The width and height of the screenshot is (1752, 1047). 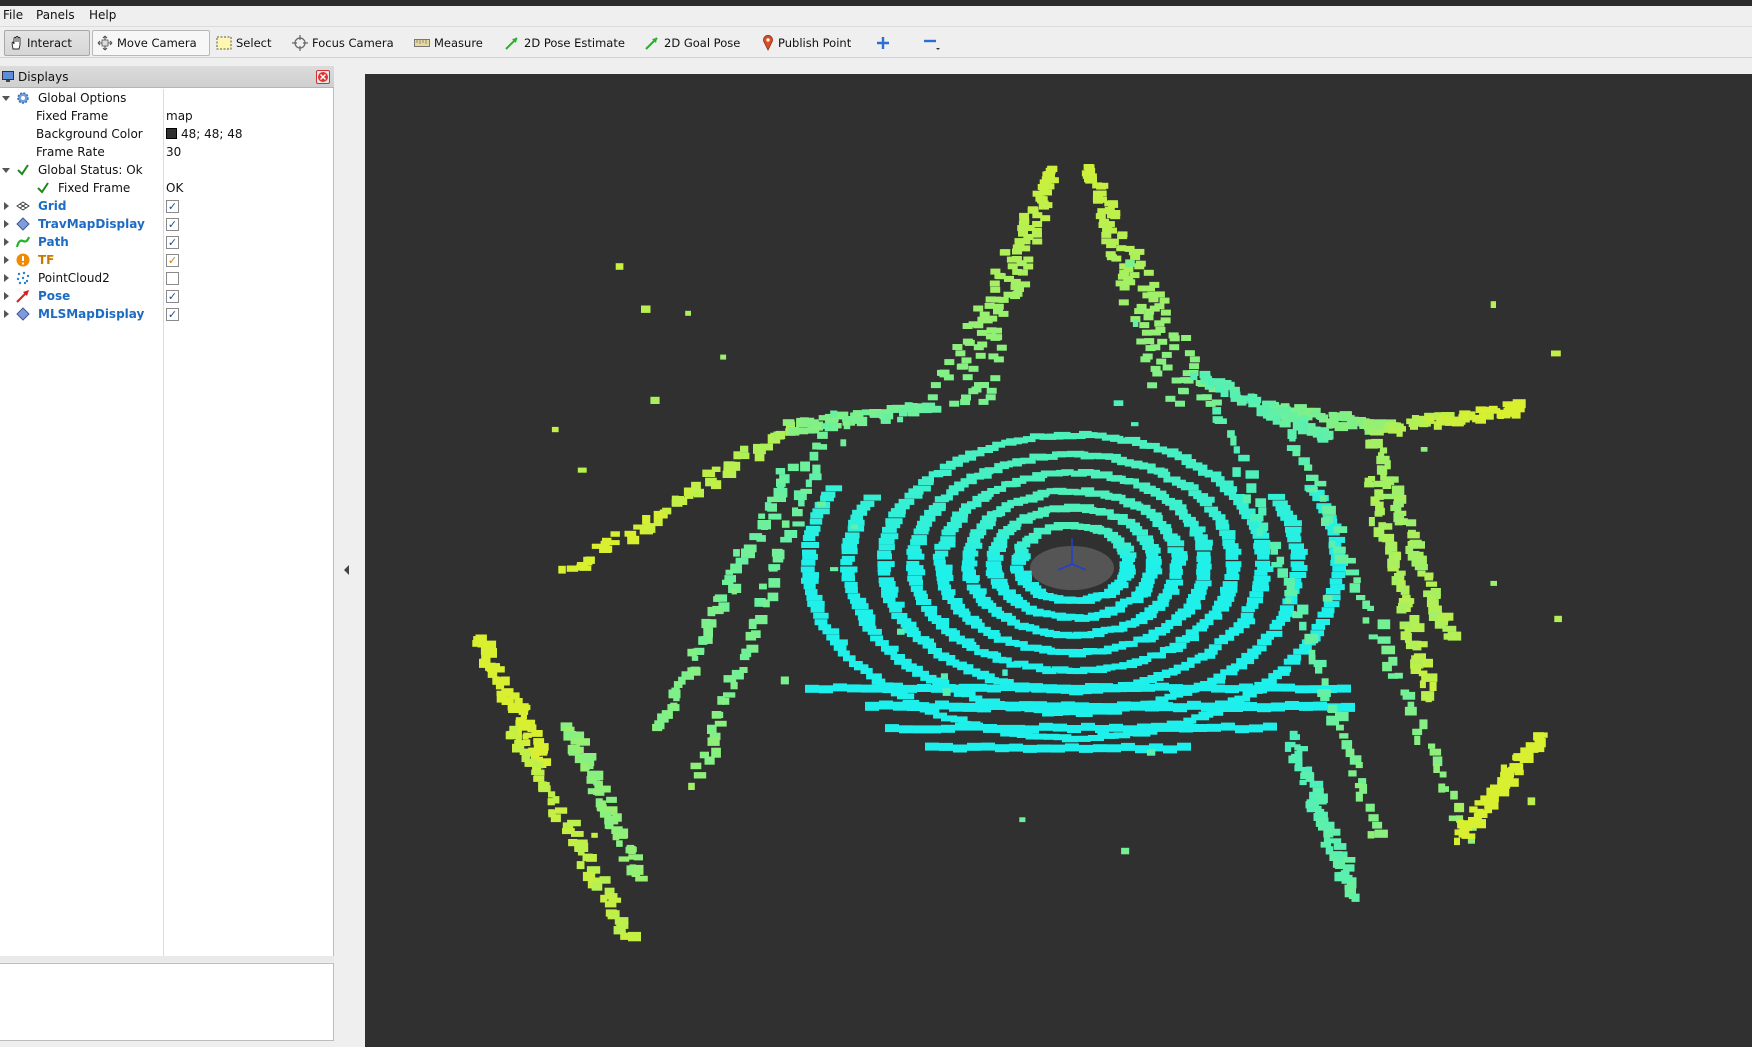 What do you see at coordinates (167, 98) in the screenshot?
I see `tree-row-global-options: Global Options` at bounding box center [167, 98].